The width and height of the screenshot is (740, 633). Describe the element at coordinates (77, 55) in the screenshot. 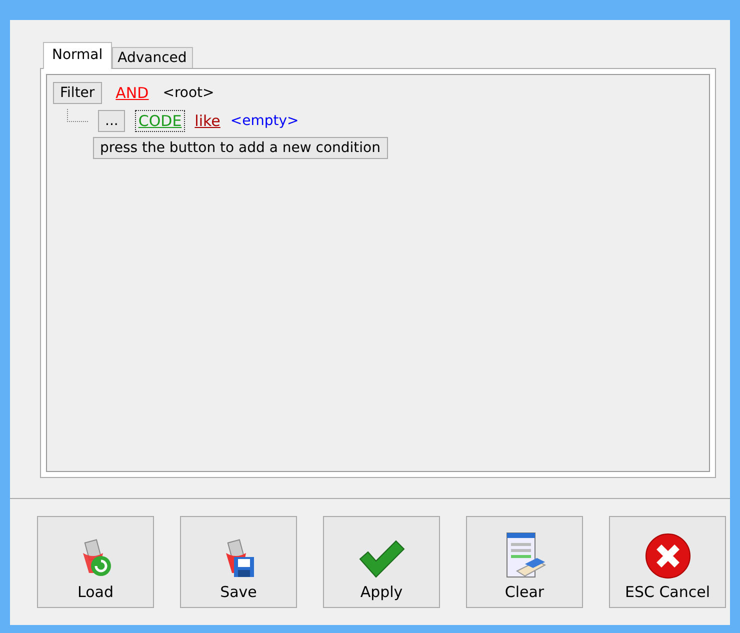

I see `tab: Normal` at that location.